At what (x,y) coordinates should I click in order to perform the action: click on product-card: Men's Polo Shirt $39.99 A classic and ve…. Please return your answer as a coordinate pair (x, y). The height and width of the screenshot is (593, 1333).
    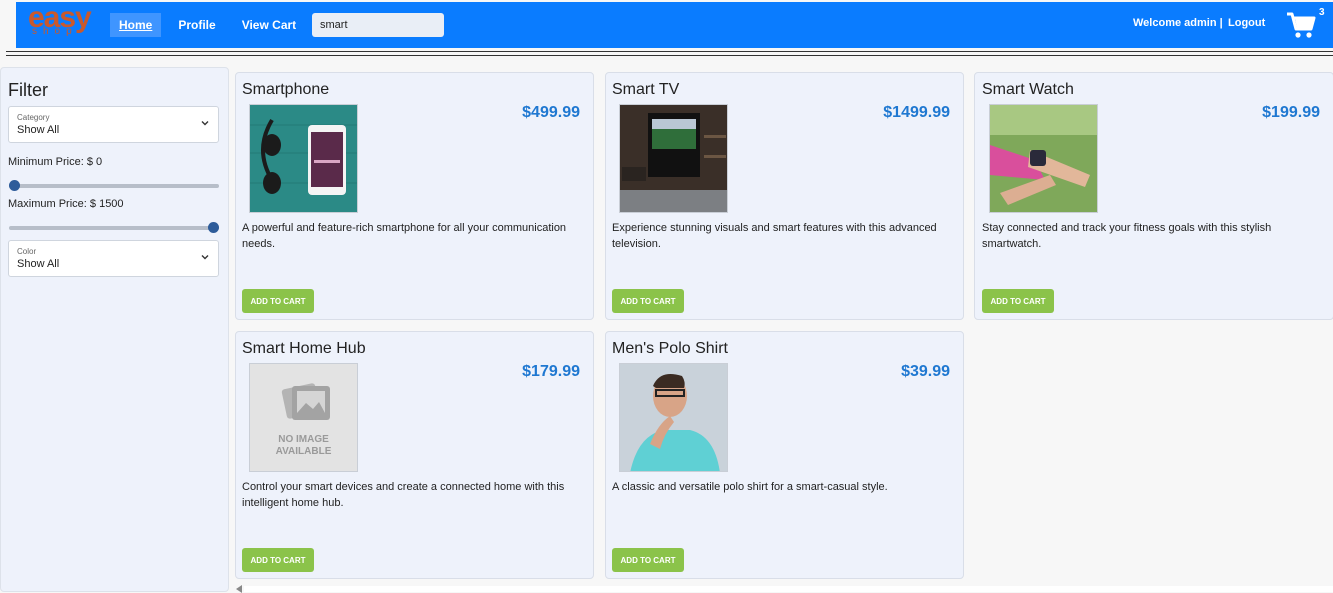
    Looking at the image, I should click on (784, 455).